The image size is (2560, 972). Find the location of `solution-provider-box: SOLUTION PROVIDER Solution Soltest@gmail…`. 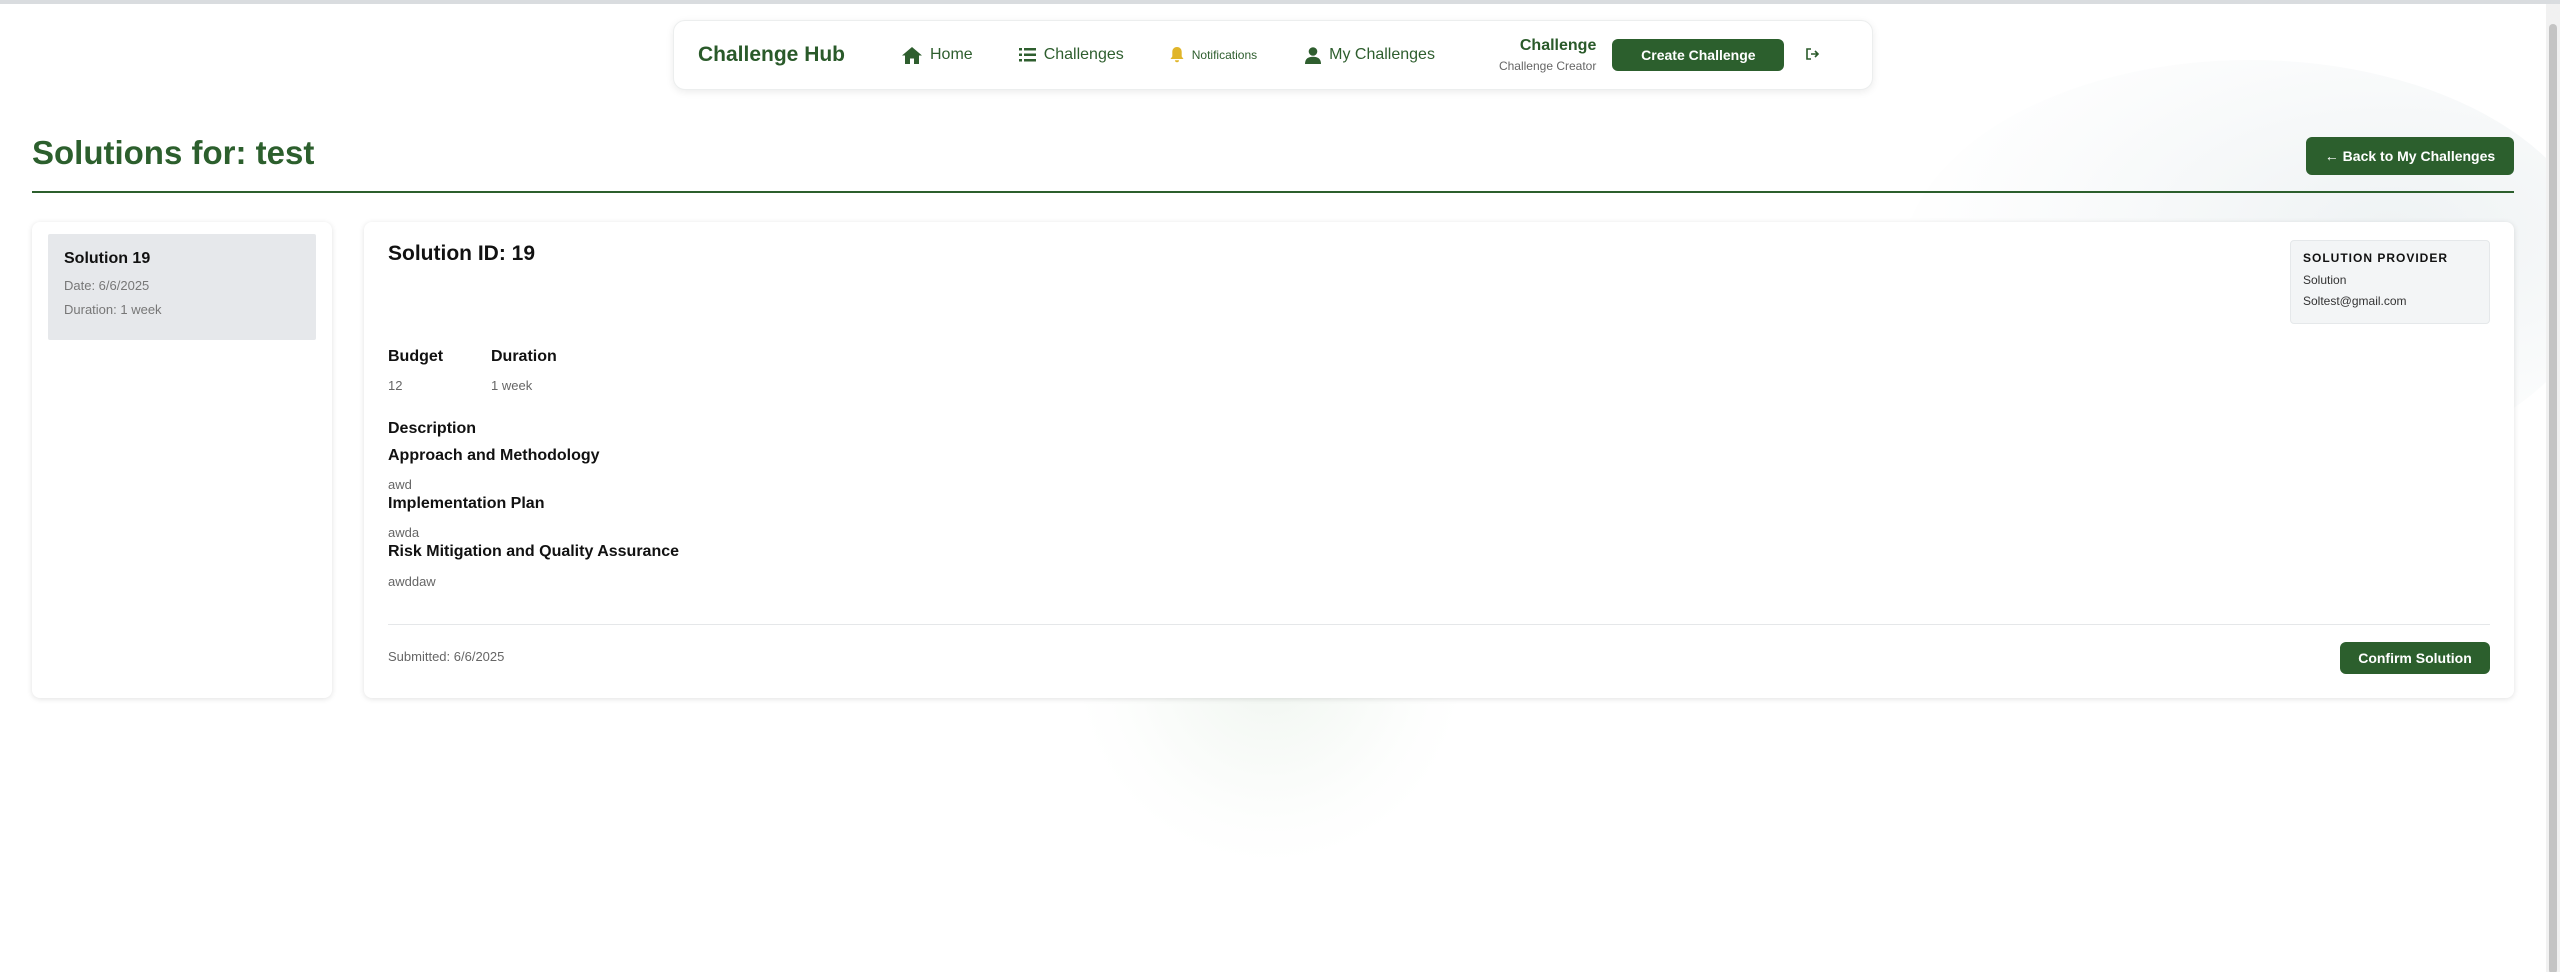

solution-provider-box: SOLUTION PROVIDER Solution Soltest@gmail… is located at coordinates (2390, 282).